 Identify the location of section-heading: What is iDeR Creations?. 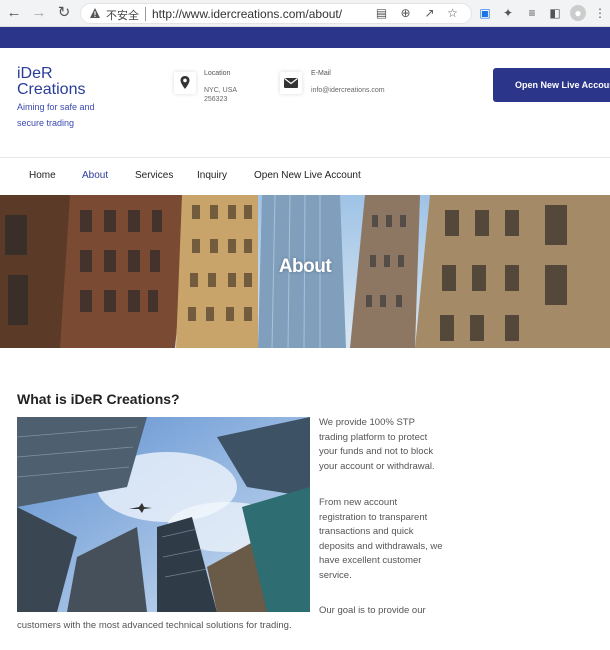
(98, 399).